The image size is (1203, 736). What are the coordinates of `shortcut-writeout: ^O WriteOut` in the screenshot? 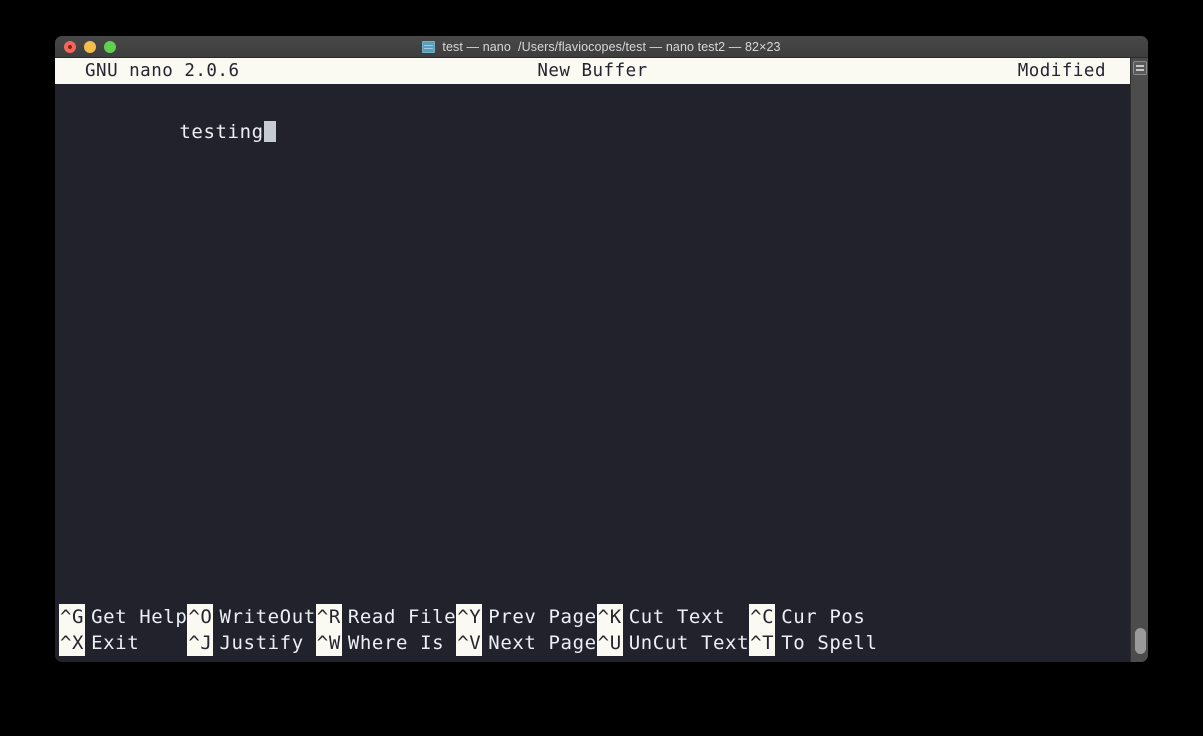 It's located at (251, 617).